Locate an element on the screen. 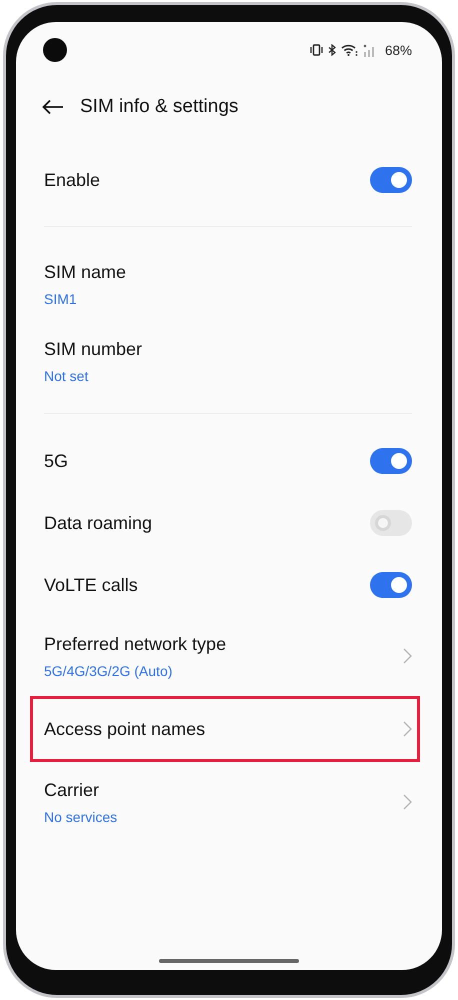 This screenshot has height=1000, width=458. battery-percentage: 68% is located at coordinates (398, 50).